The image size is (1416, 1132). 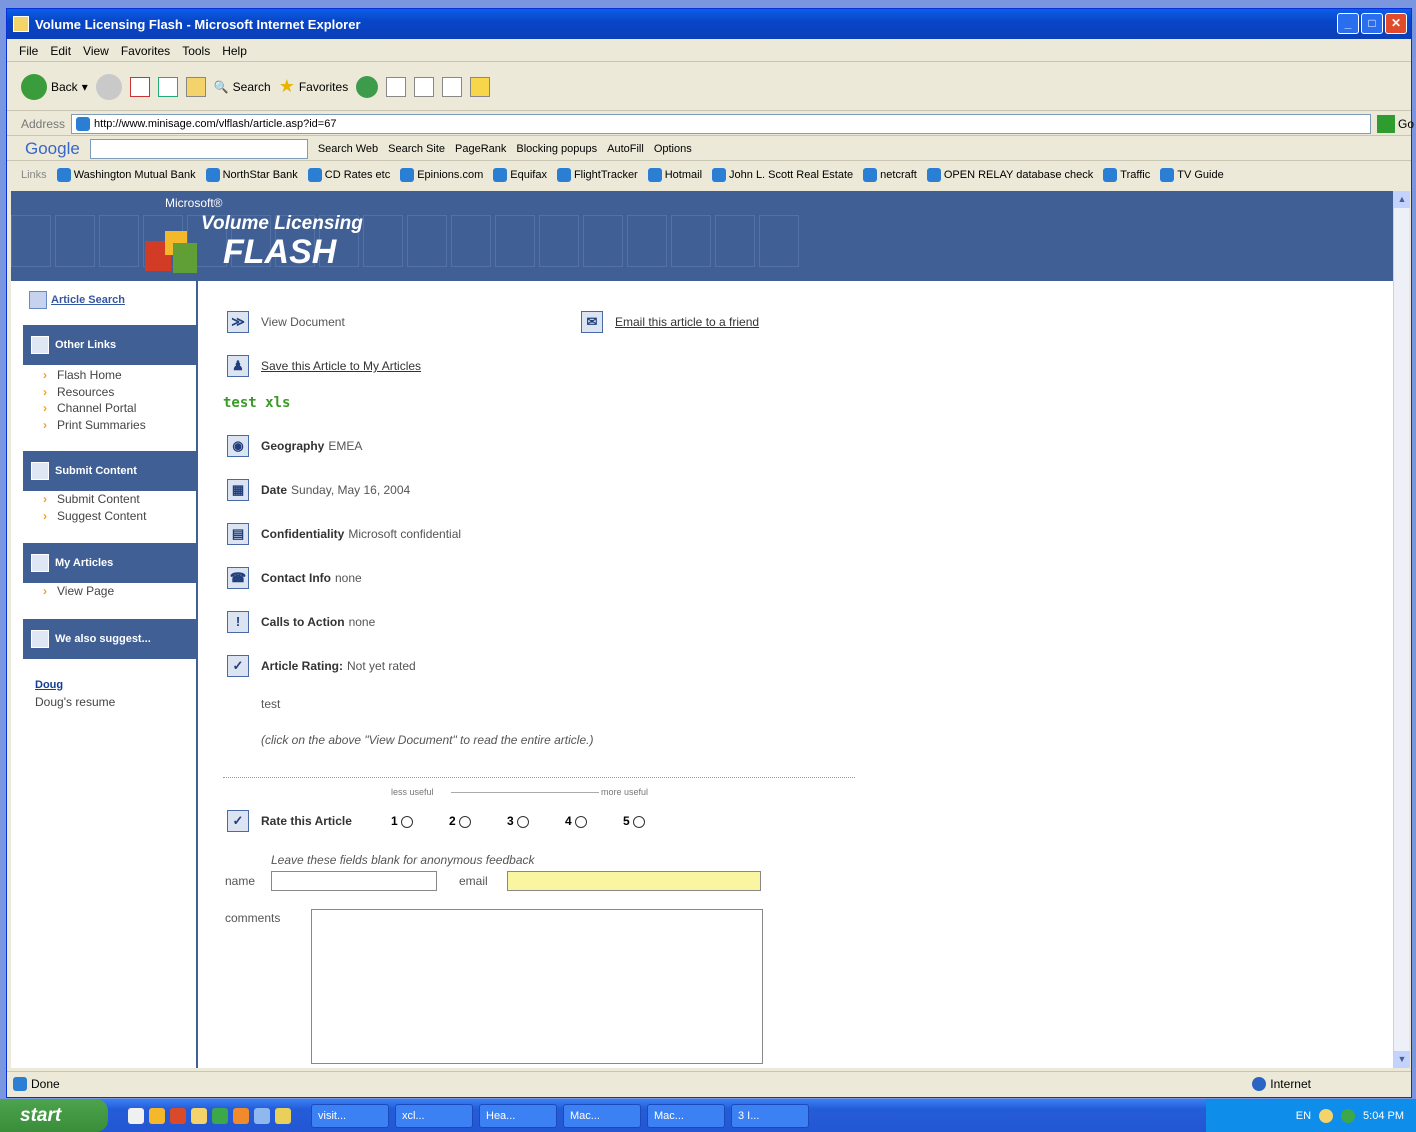 I want to click on sidebar-item-view-page: View Page, so click(x=78, y=591).